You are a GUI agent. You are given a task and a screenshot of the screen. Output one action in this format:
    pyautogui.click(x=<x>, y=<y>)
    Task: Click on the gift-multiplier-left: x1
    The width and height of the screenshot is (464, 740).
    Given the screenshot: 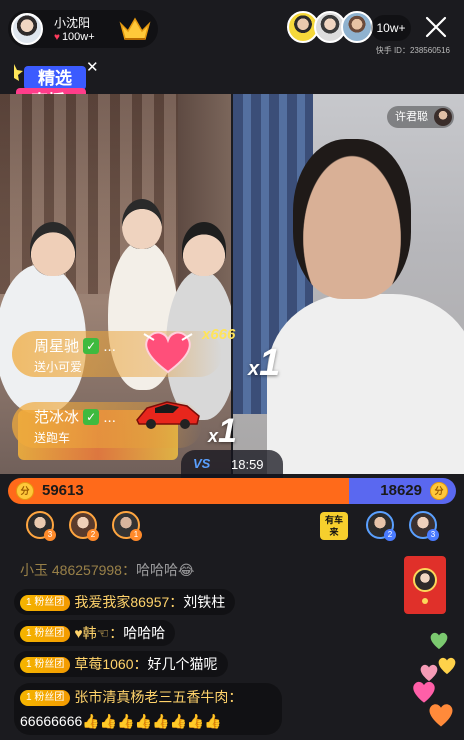 What is the action you would take?
    pyautogui.click(x=222, y=431)
    